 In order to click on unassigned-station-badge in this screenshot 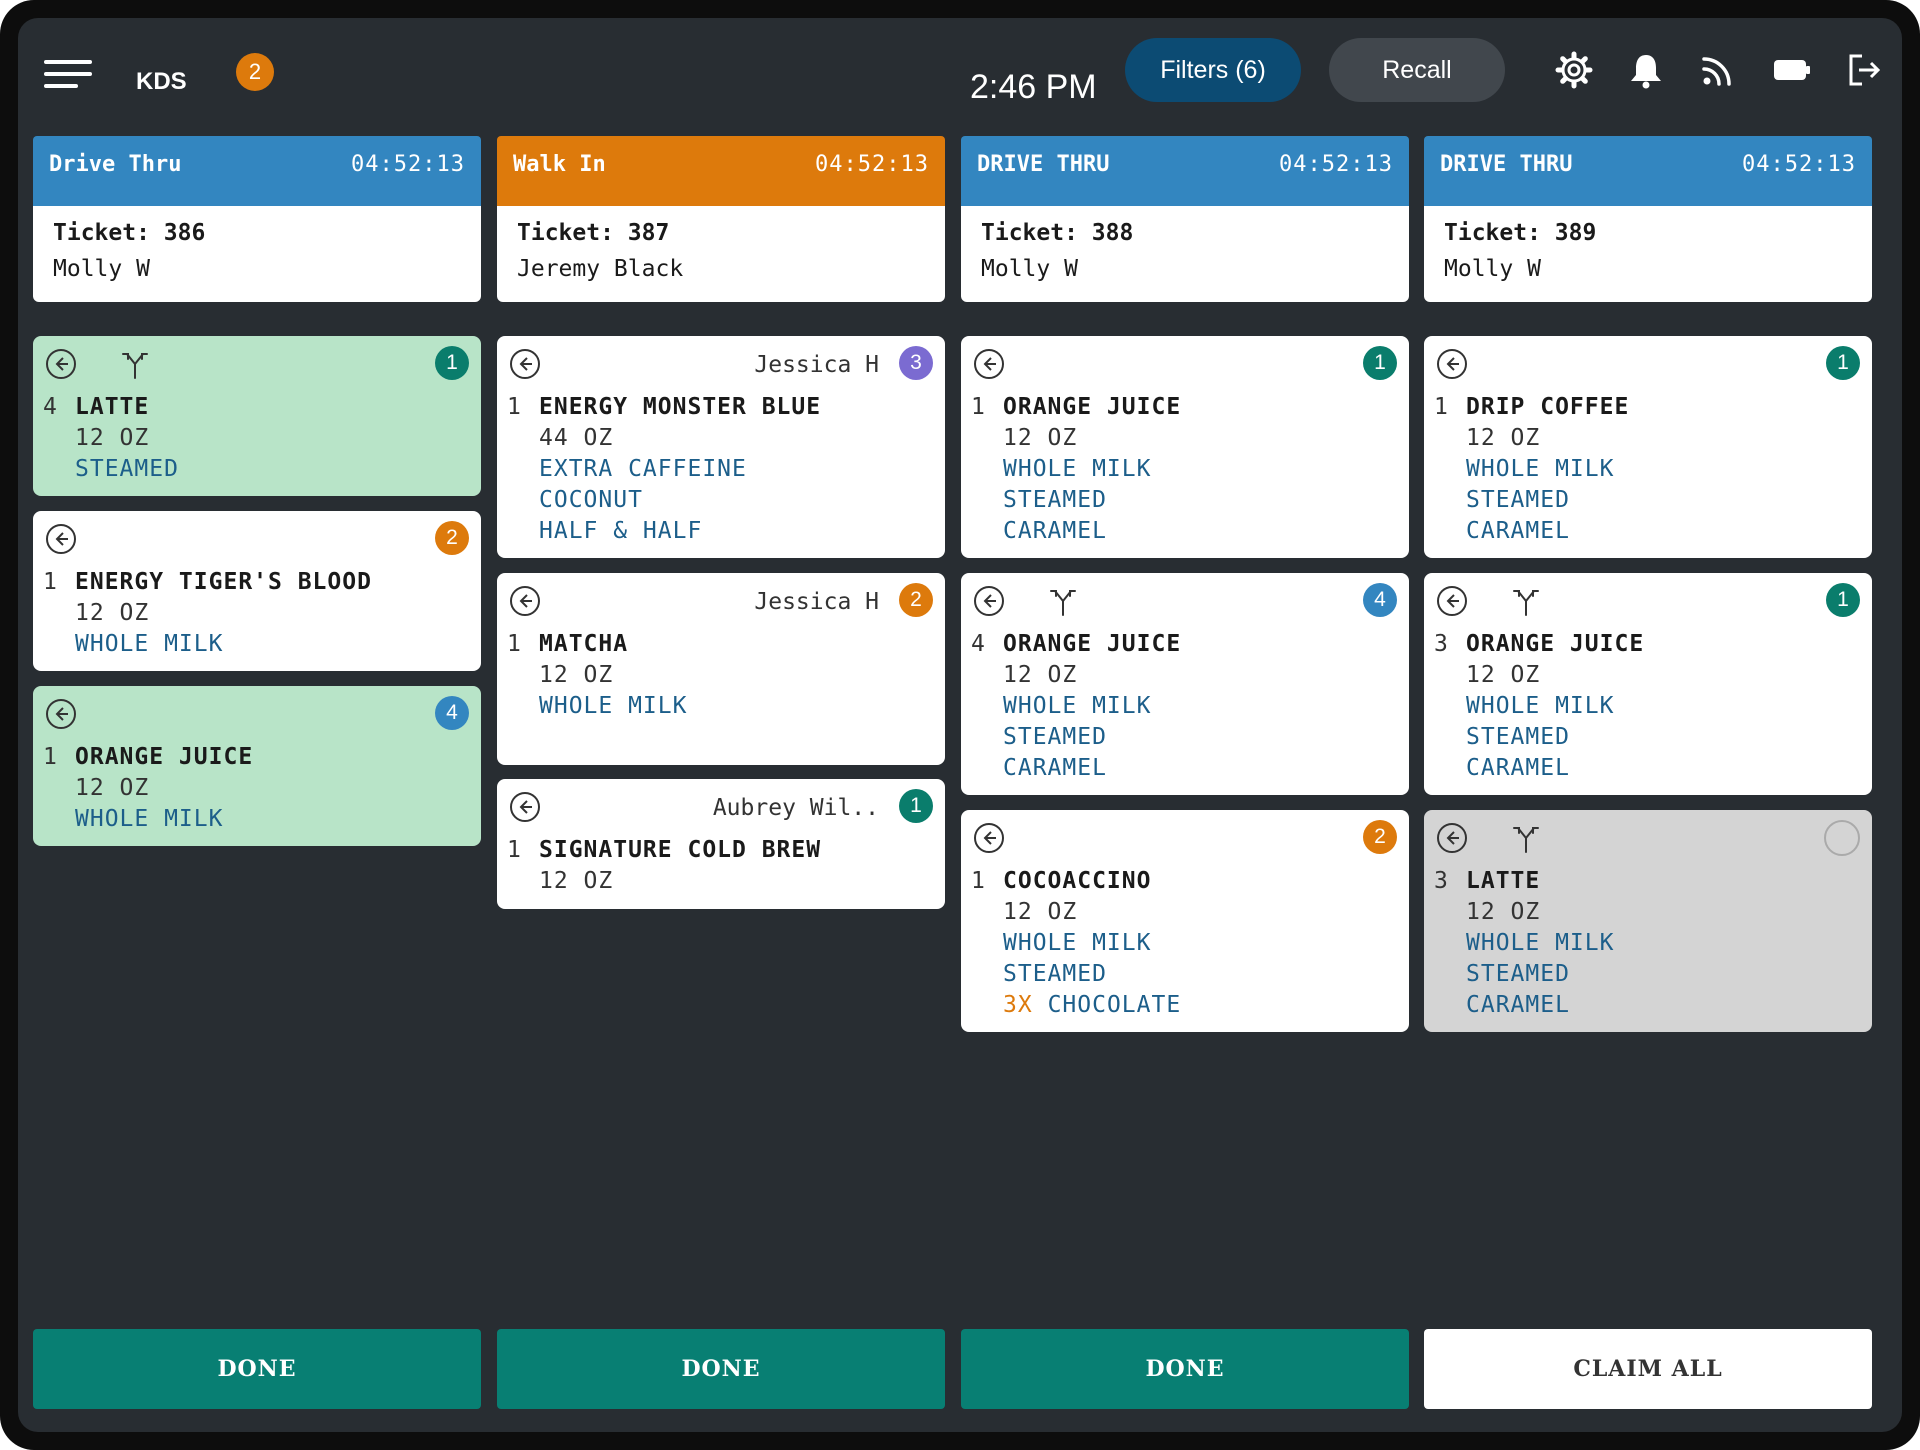, I will do `click(1842, 838)`.